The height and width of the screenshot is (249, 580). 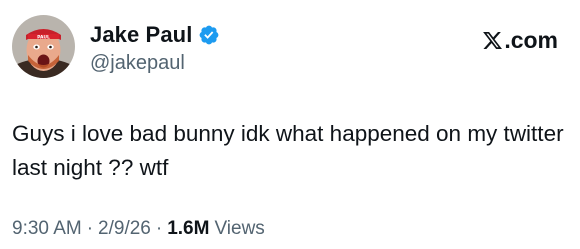 I want to click on brand-watermark: .com, so click(x=520, y=40).